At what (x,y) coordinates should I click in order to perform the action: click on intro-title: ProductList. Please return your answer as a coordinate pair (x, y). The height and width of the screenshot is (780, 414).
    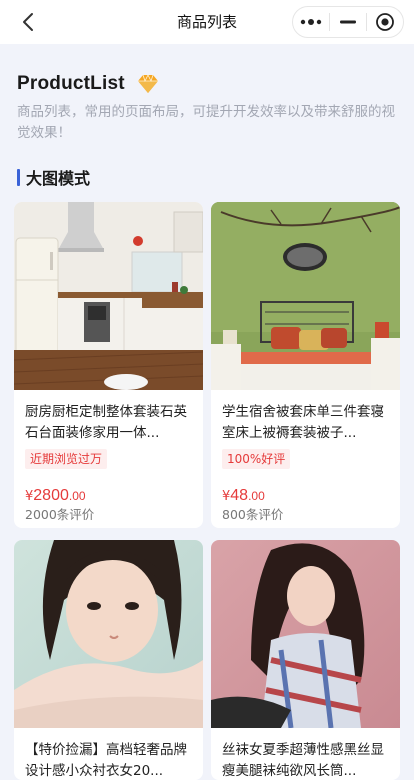
    Looking at the image, I should click on (71, 83).